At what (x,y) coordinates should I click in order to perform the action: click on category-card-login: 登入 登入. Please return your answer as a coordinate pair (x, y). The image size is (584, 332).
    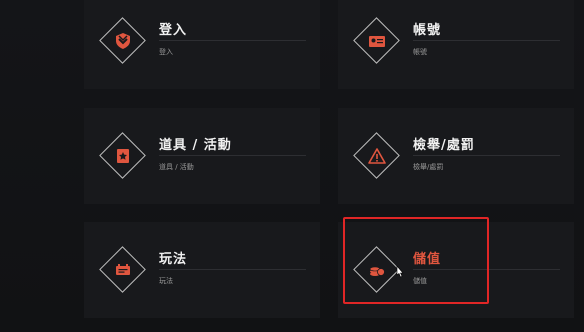
    Looking at the image, I should click on (202, 44).